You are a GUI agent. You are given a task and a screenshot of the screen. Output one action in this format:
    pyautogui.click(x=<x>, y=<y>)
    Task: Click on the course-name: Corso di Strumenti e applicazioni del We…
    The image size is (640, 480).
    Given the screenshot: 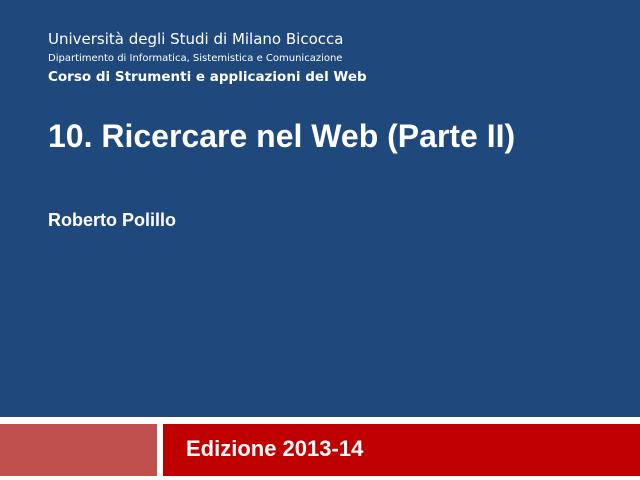 What is the action you would take?
    pyautogui.click(x=207, y=77)
    